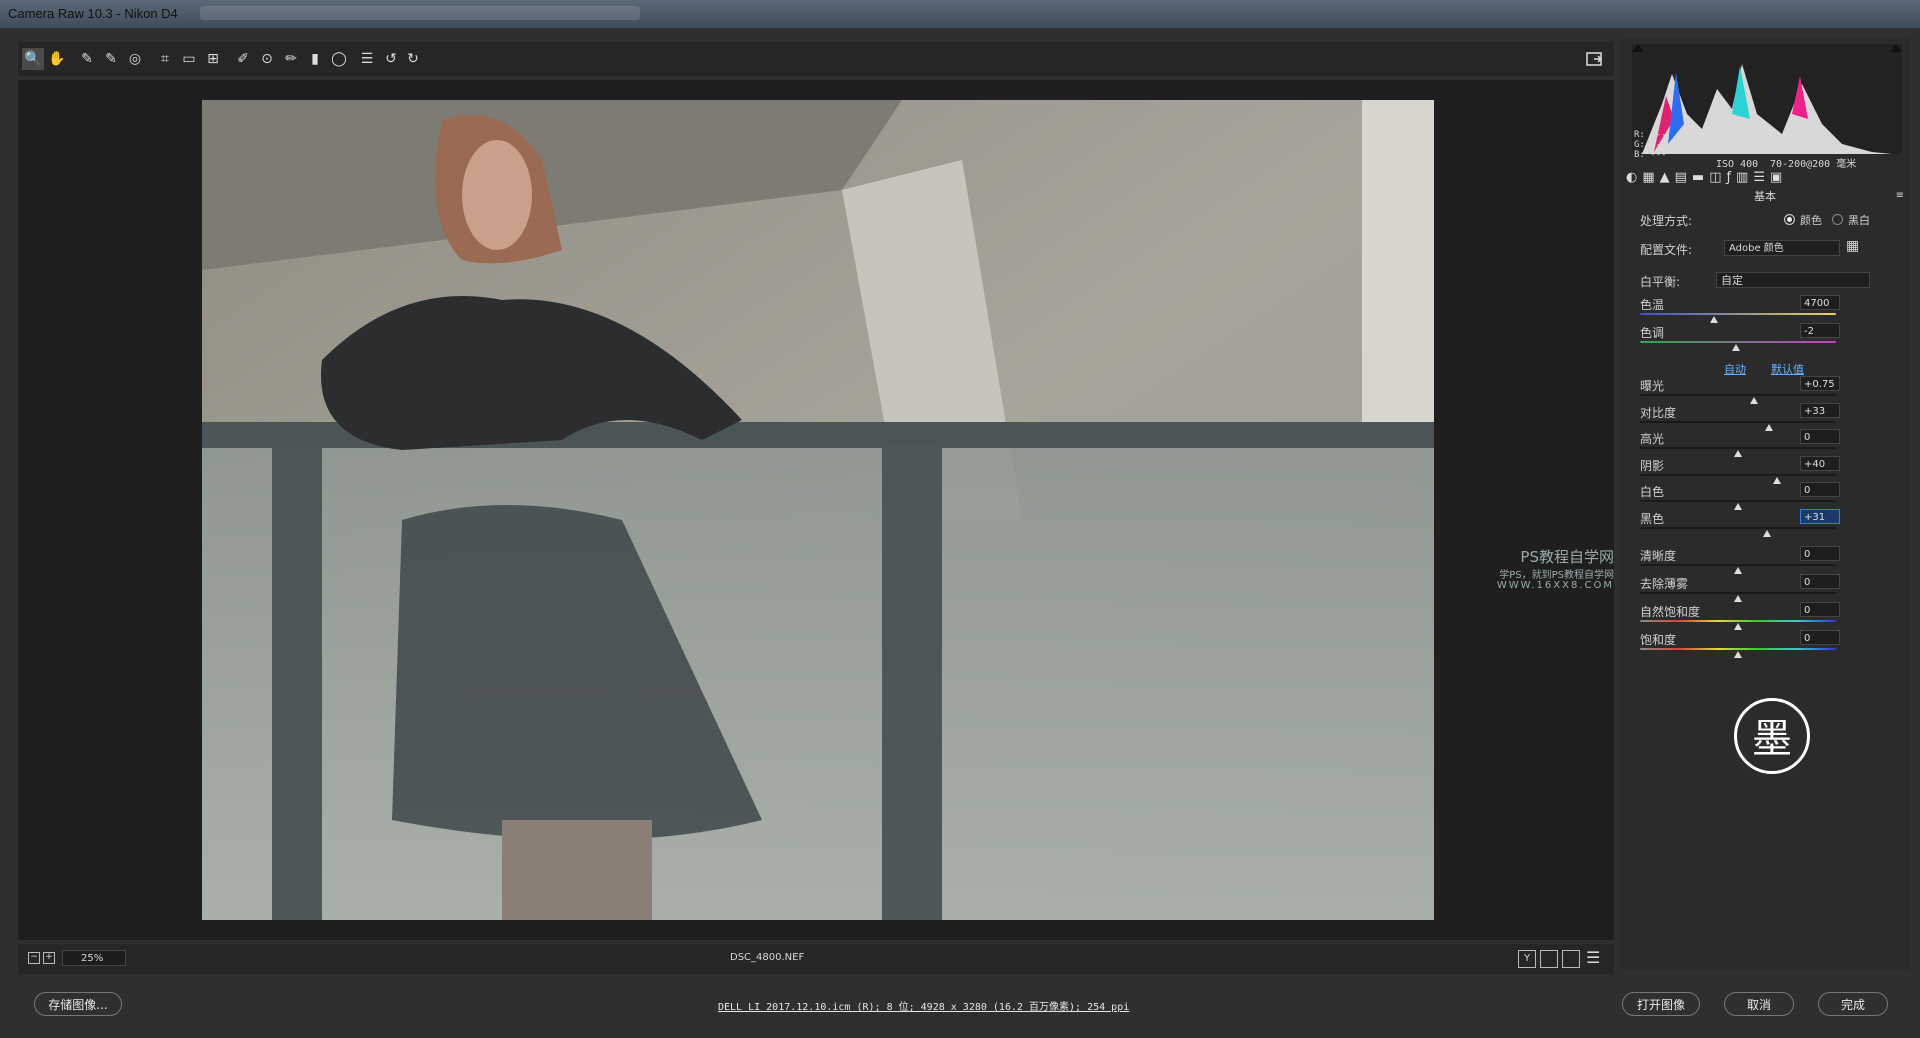 The height and width of the screenshot is (1038, 1920). What do you see at coordinates (1837, 219) in the screenshot?
I see `radio-bw` at bounding box center [1837, 219].